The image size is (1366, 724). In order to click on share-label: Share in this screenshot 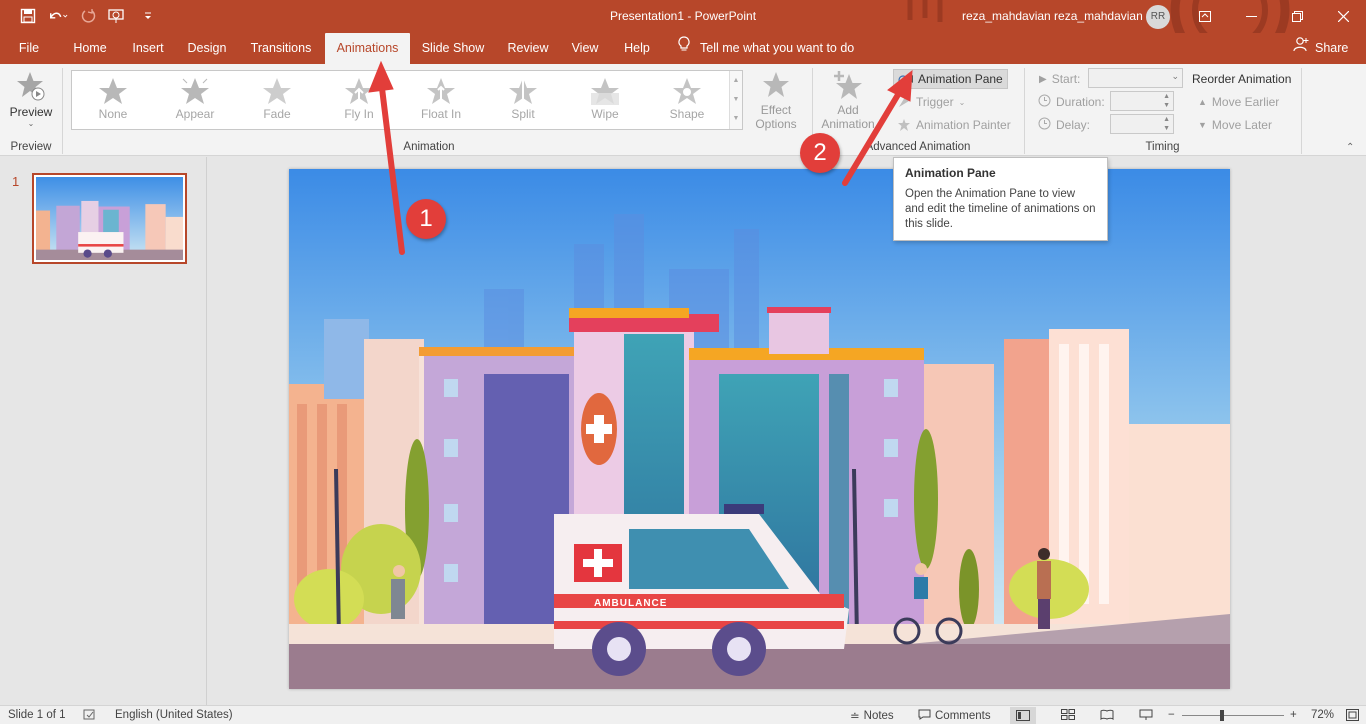, I will do `click(1332, 48)`.